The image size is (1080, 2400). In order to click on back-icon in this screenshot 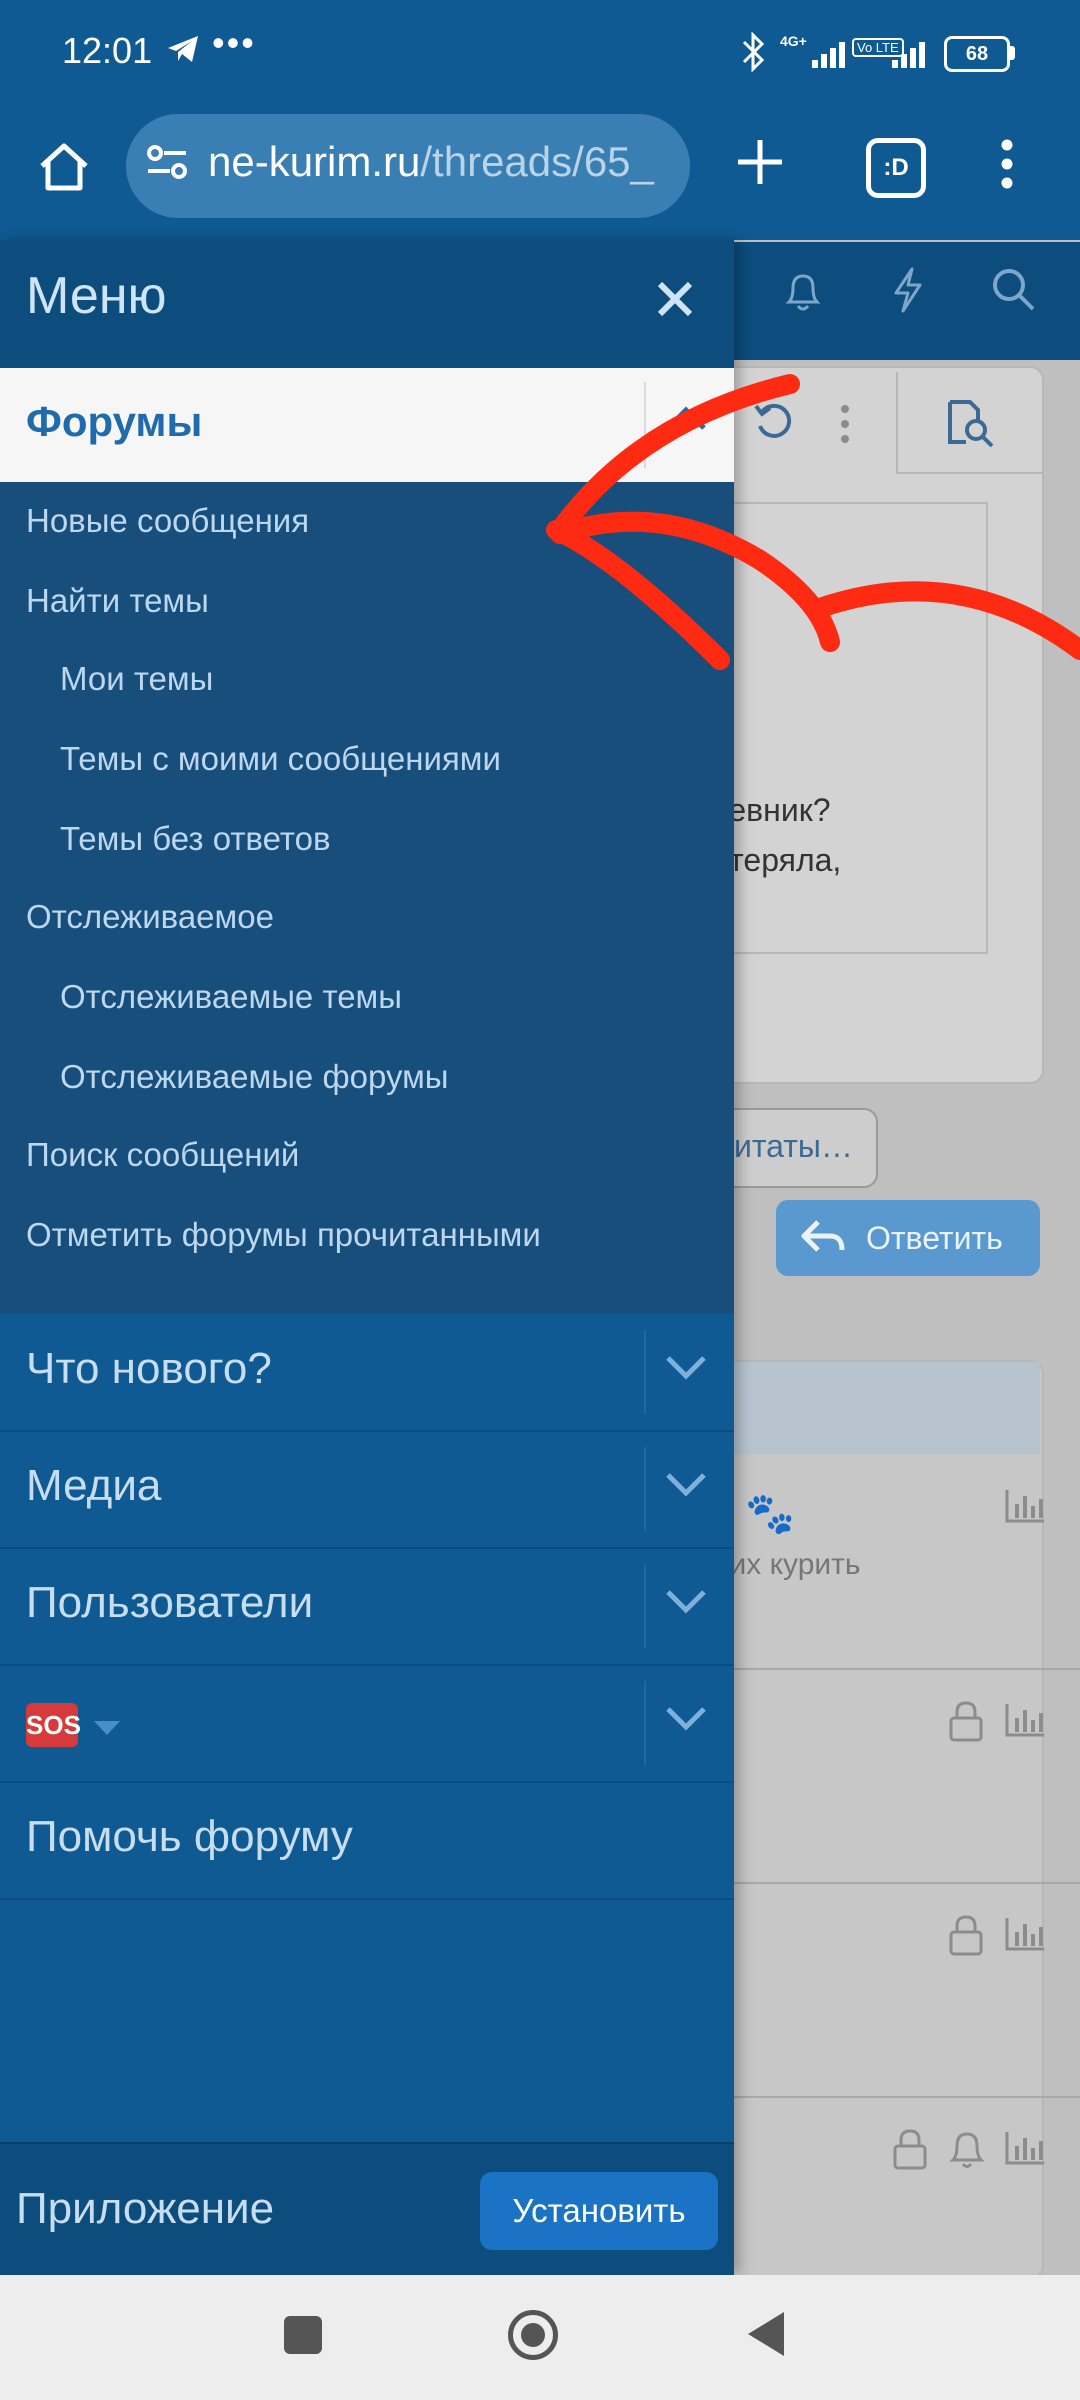, I will do `click(766, 2334)`.